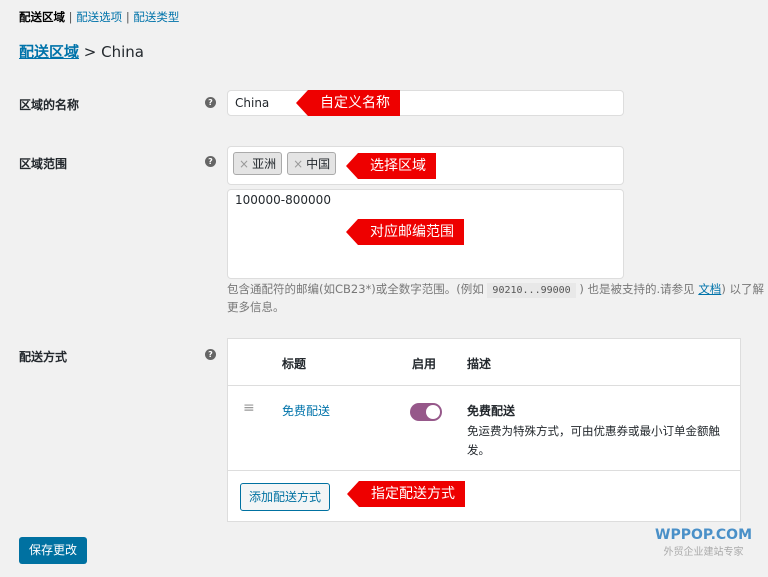 This screenshot has width=768, height=577. What do you see at coordinates (294, 364) in the screenshot?
I see `header-title: 标题` at bounding box center [294, 364].